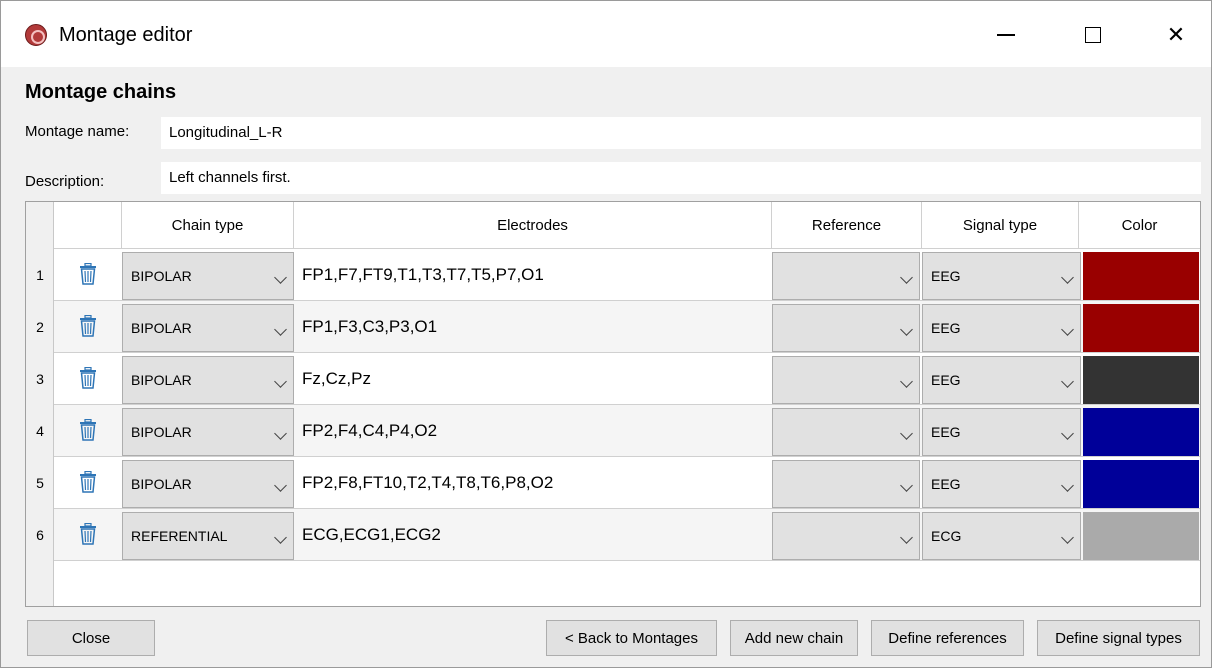 The image size is (1212, 668). I want to click on table-row: BIPOLAR FP2,F4,C4,P4,O2 EEG, so click(627, 431).